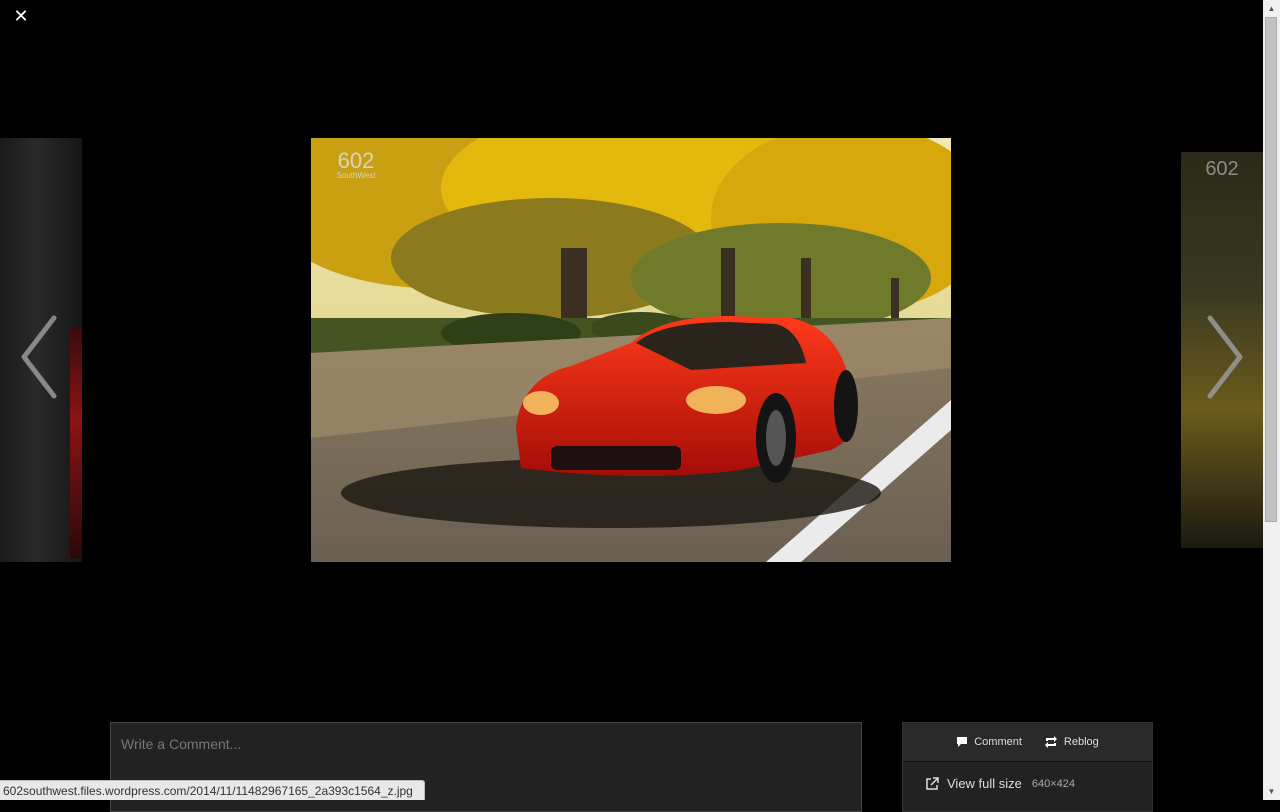  What do you see at coordinates (962, 742) in the screenshot?
I see `speech-bubble-icon` at bounding box center [962, 742].